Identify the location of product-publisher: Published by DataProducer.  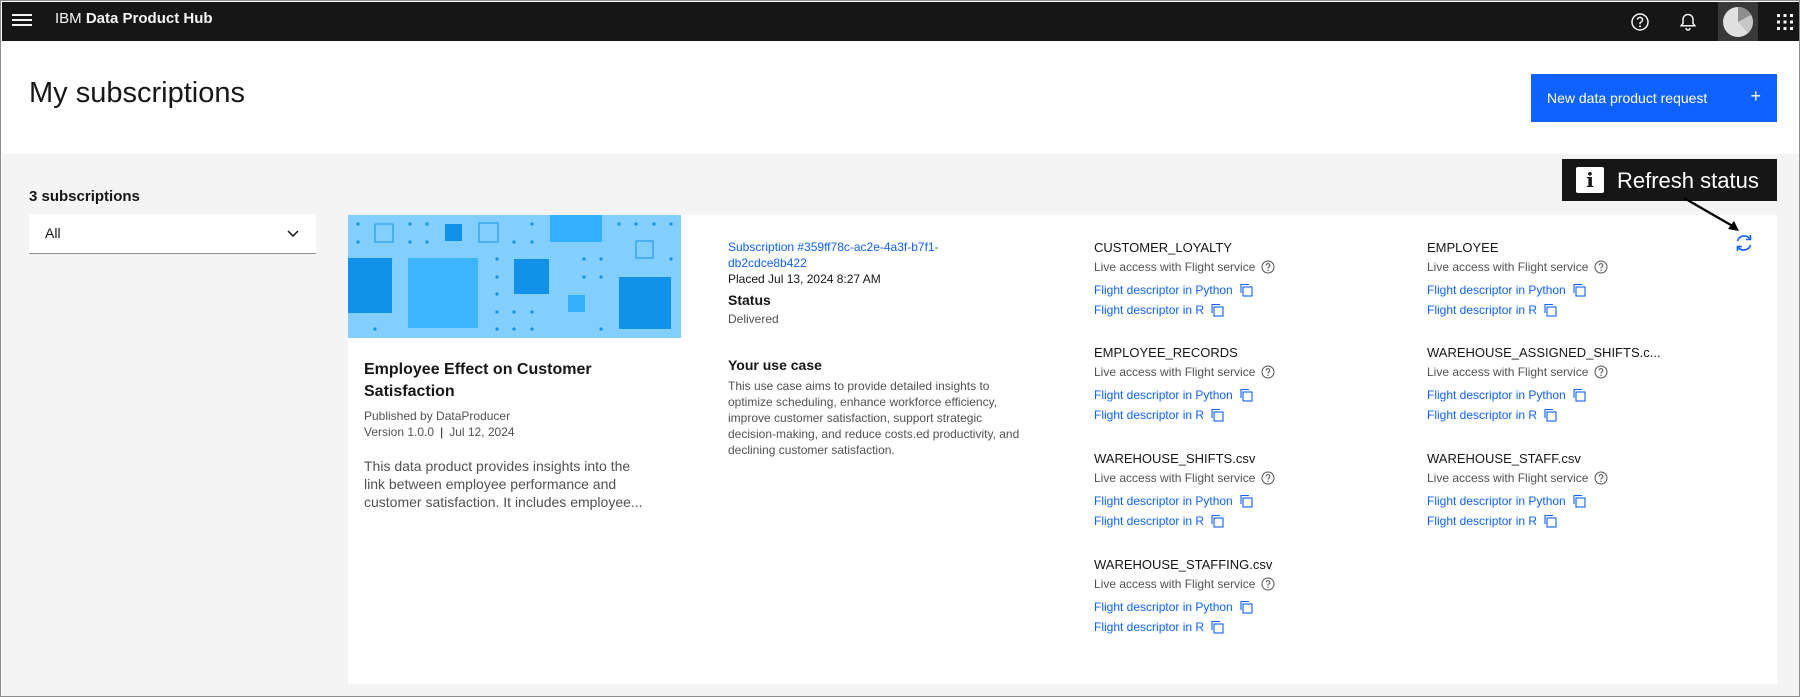
(437, 416).